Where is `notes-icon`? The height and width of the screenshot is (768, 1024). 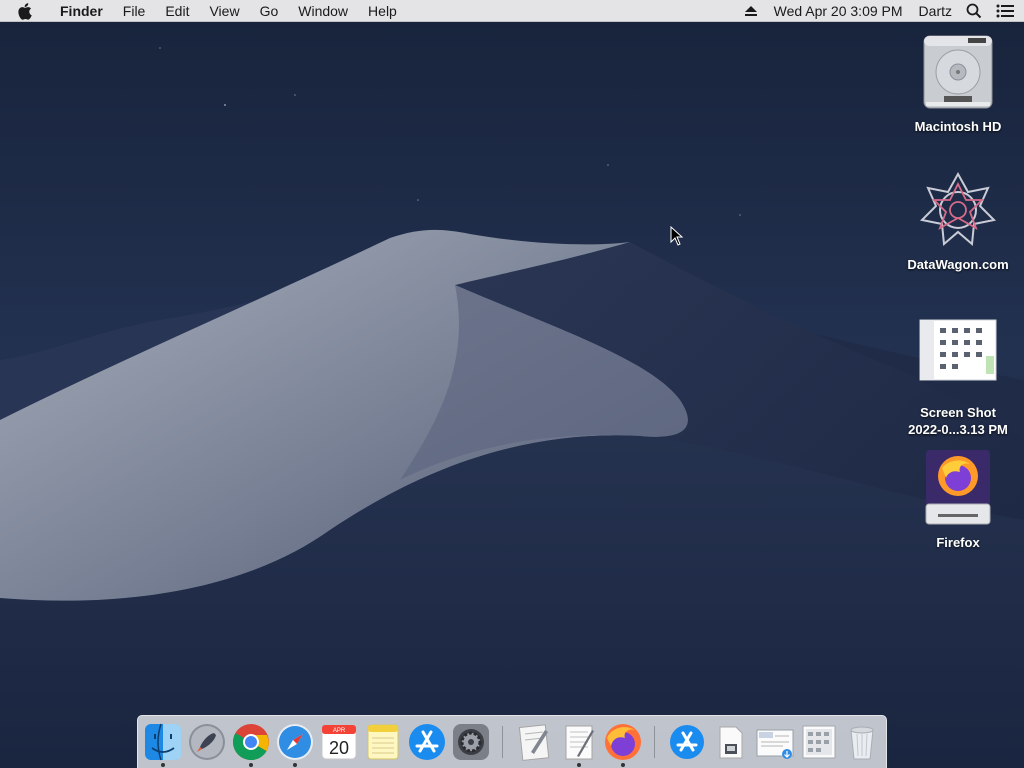
notes-icon is located at coordinates (383, 742).